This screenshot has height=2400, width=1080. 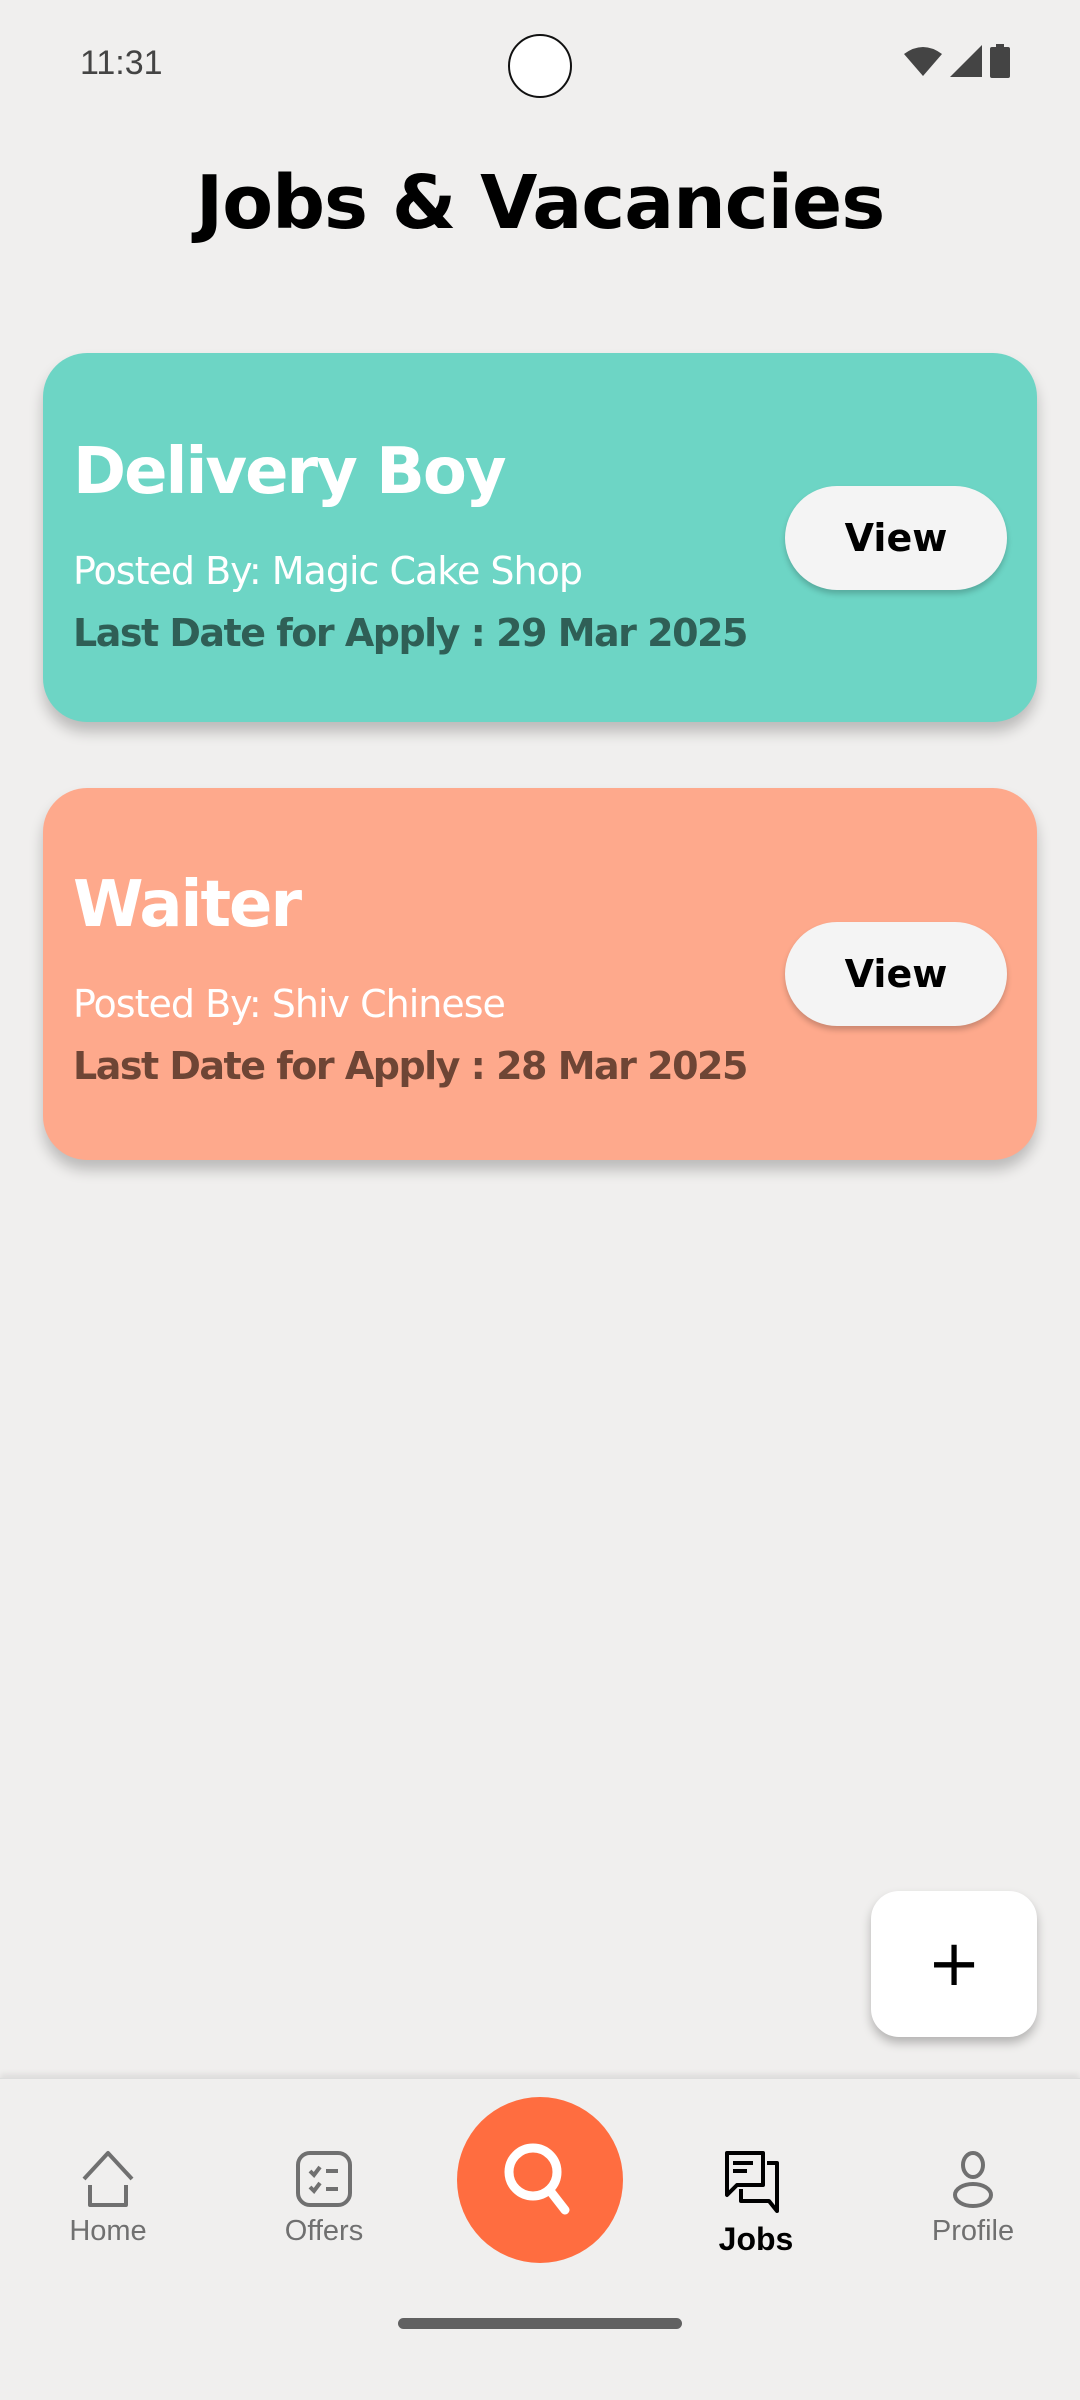 I want to click on add-job-button: +, so click(x=954, y=1964).